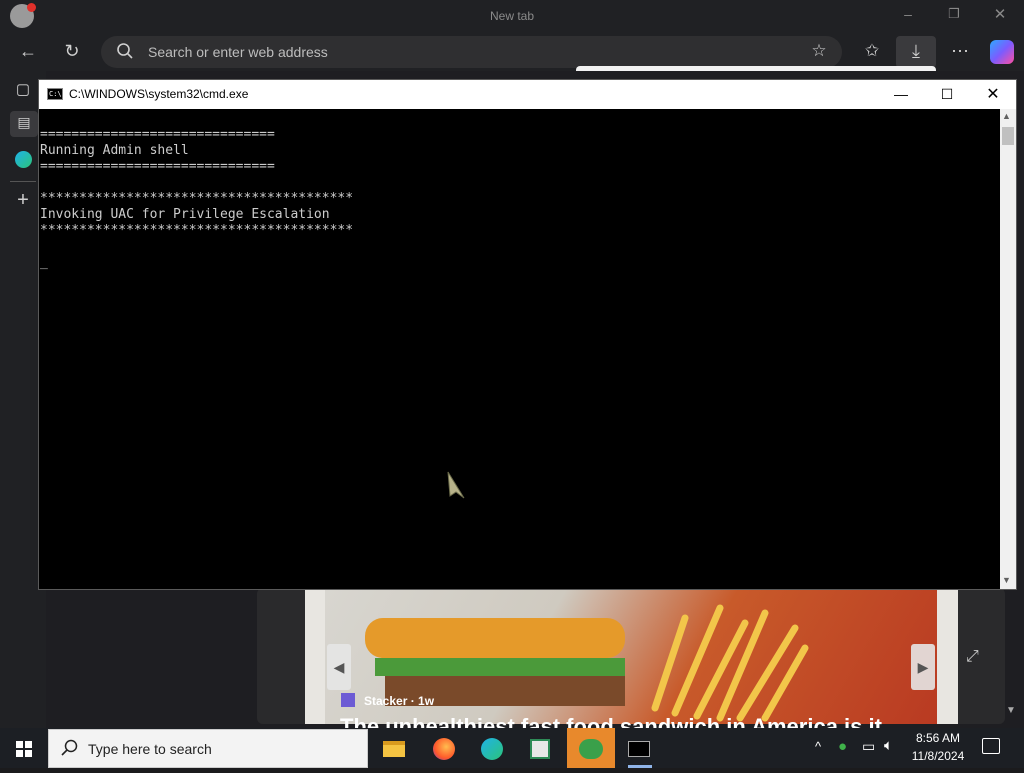  Describe the element at coordinates (28, 51) in the screenshot. I see `back-arrow-icon: ←` at that location.